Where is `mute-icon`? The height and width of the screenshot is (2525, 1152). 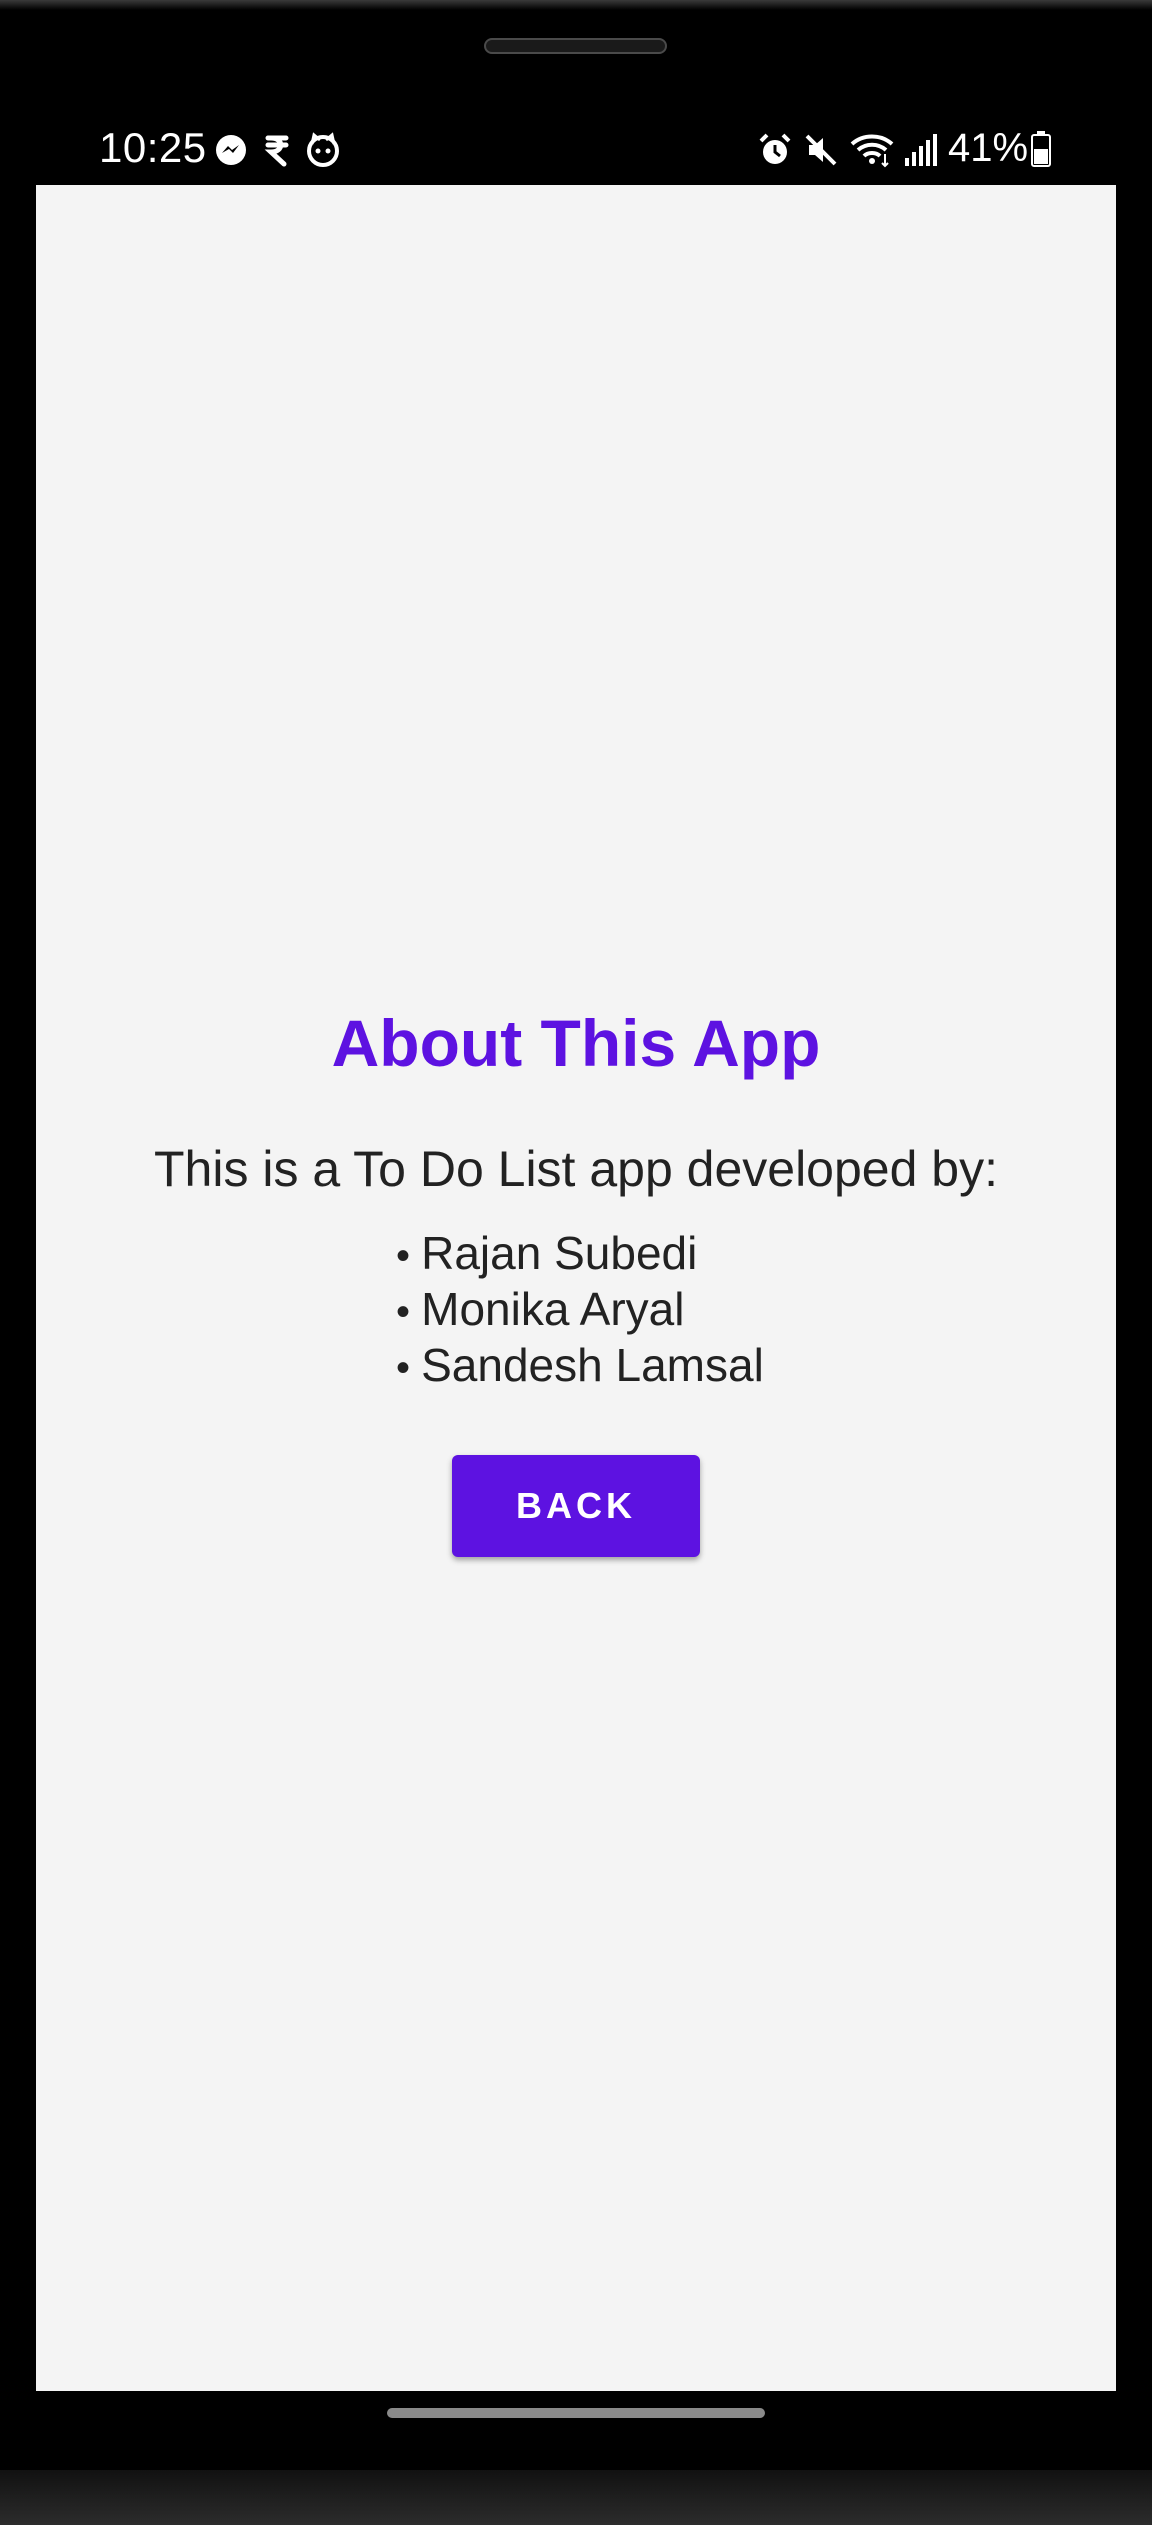
mute-icon is located at coordinates (821, 150).